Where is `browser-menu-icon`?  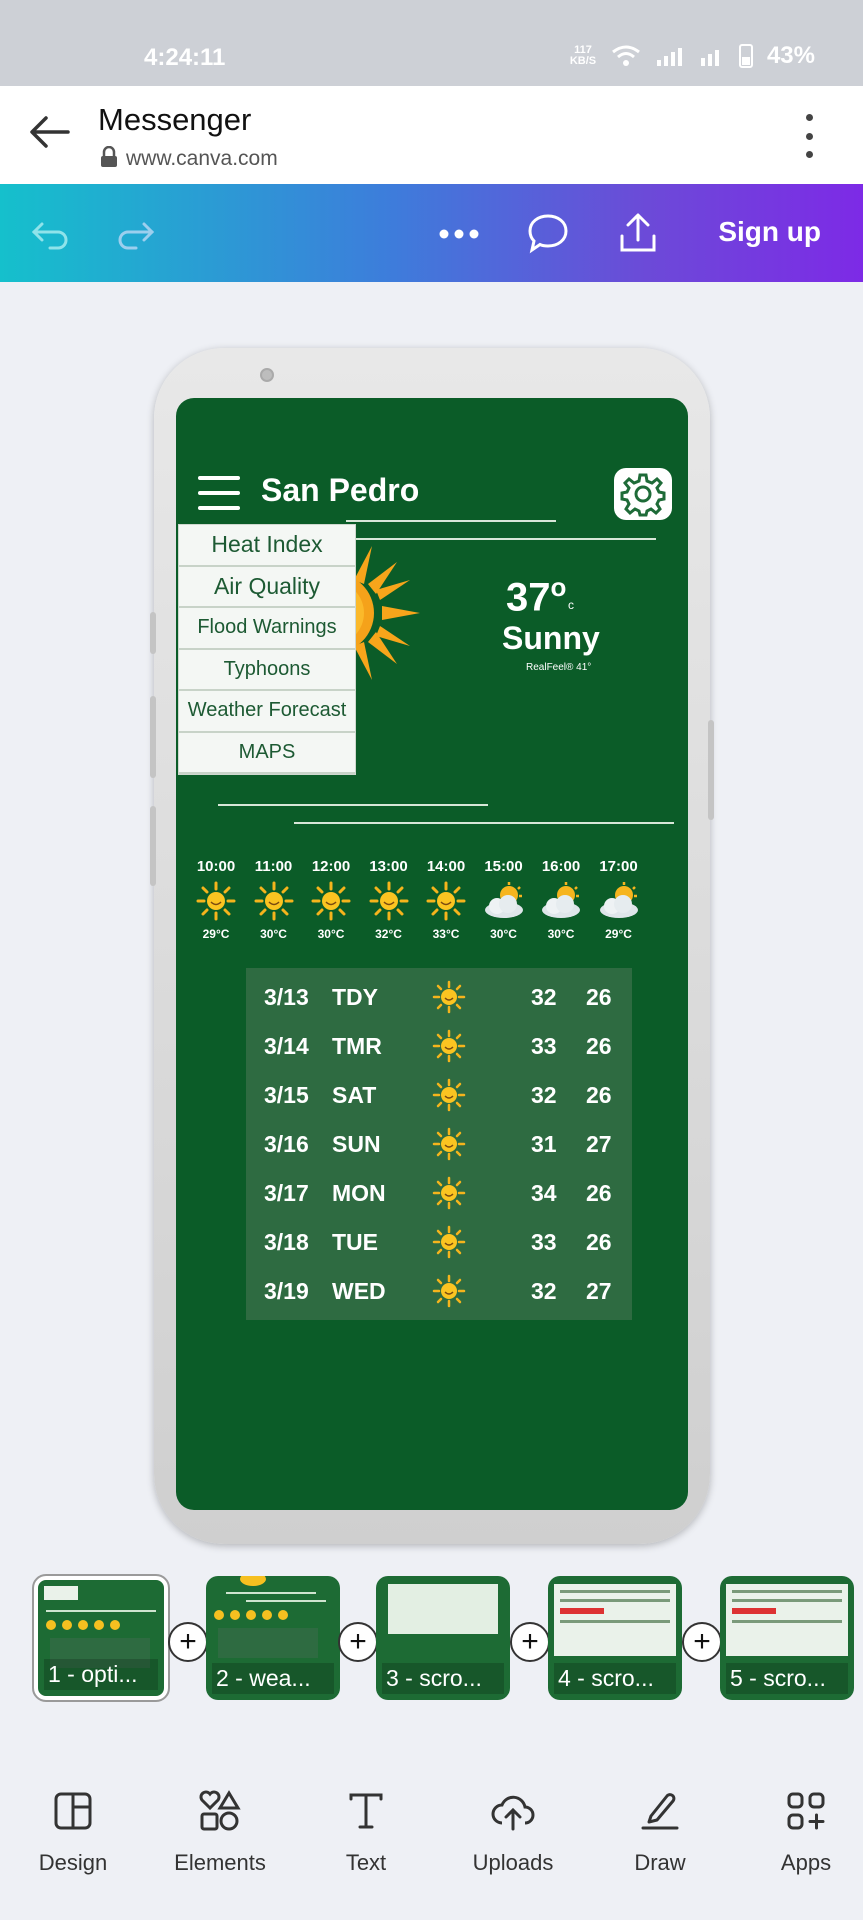
browser-menu-icon is located at coordinates (809, 136).